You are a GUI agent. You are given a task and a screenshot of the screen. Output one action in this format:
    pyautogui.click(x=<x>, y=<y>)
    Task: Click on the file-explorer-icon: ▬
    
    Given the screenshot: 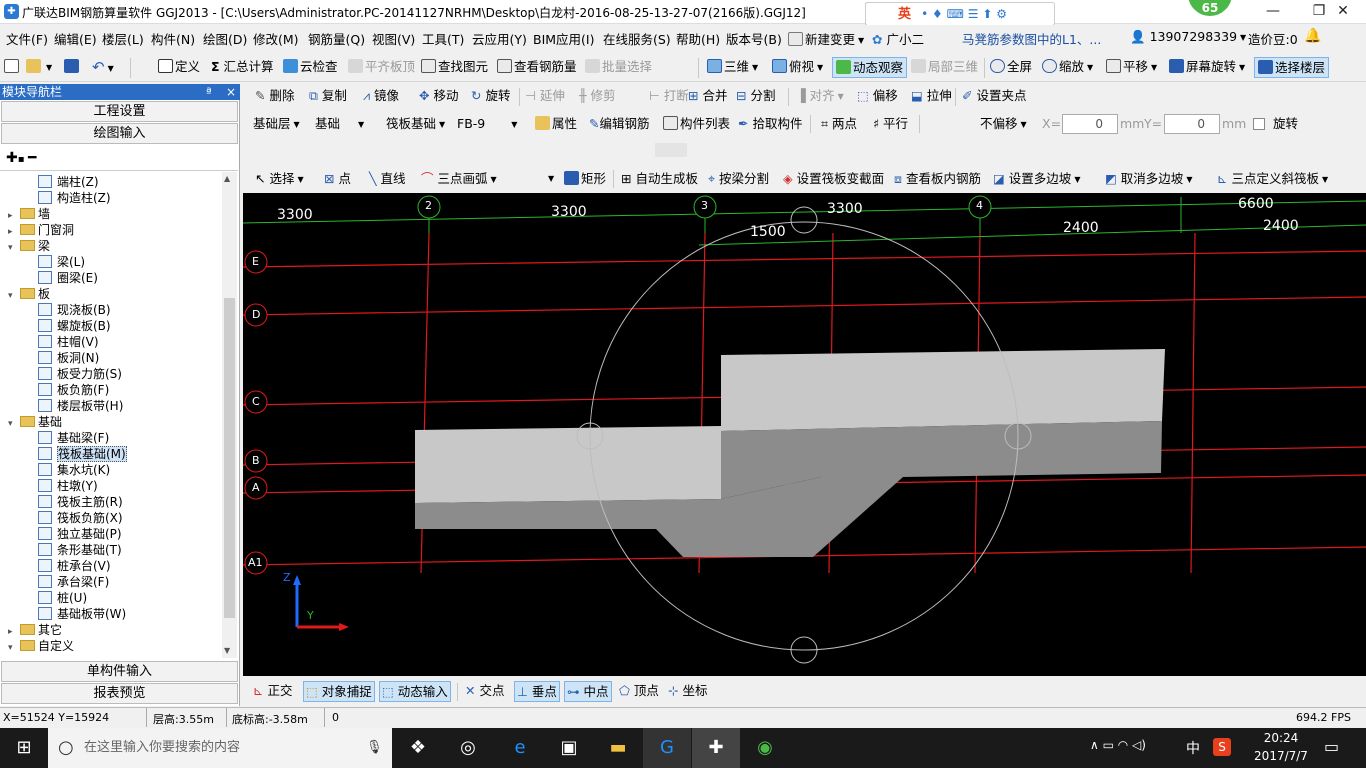 What is the action you would take?
    pyautogui.click(x=618, y=748)
    